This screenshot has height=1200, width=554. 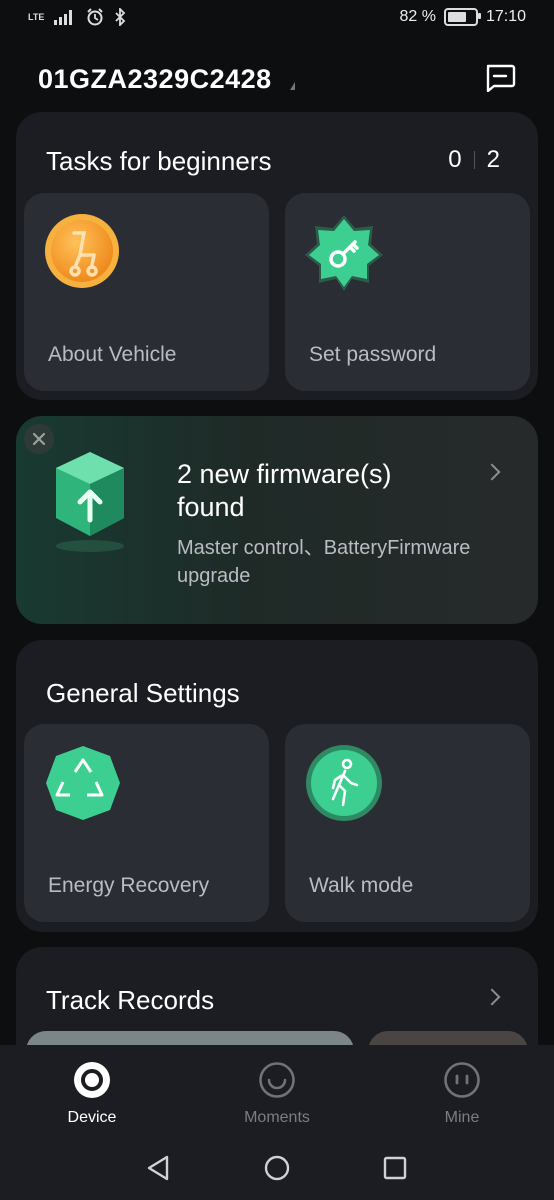 I want to click on battery-icon, so click(x=462, y=17).